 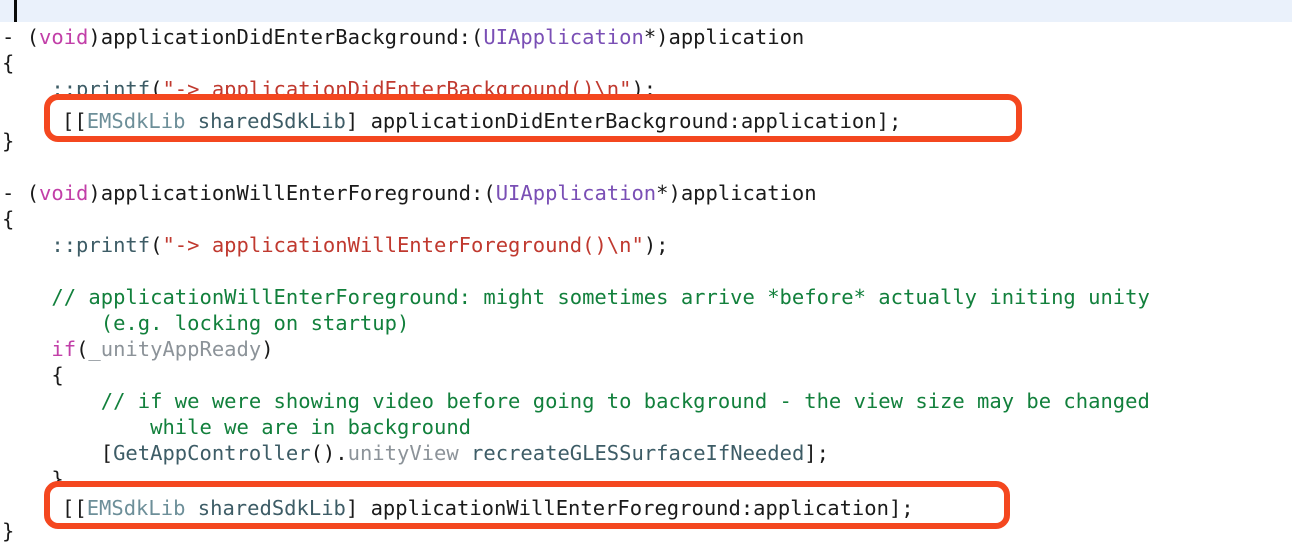 I want to click on code-line-13: while we are in background, so click(x=646, y=427).